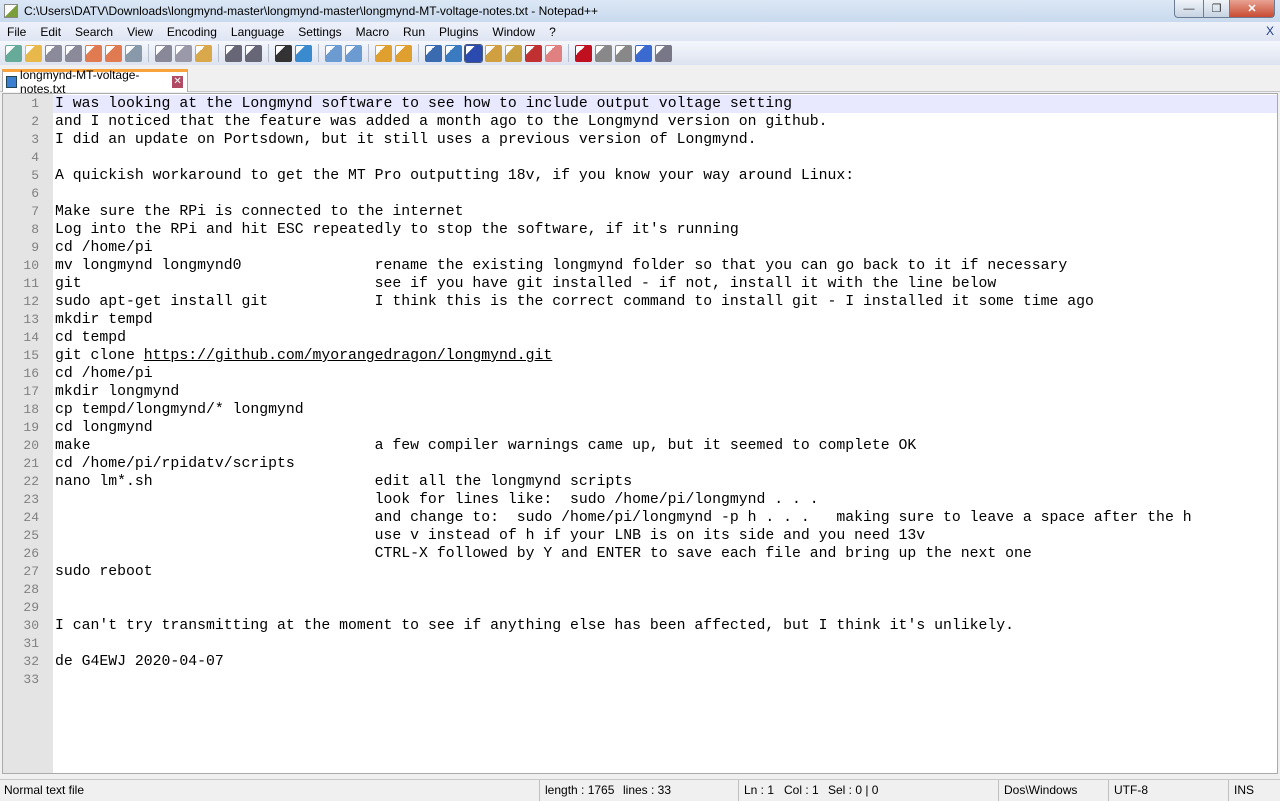 This screenshot has width=1280, height=801. I want to click on code-column: mv longmynd longmynd0, so click(148, 266).